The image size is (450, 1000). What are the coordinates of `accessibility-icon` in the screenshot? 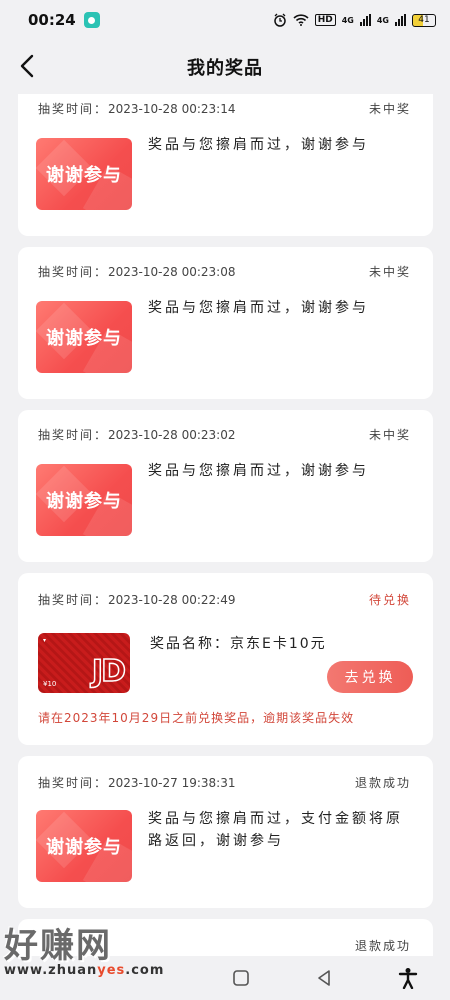 It's located at (408, 978).